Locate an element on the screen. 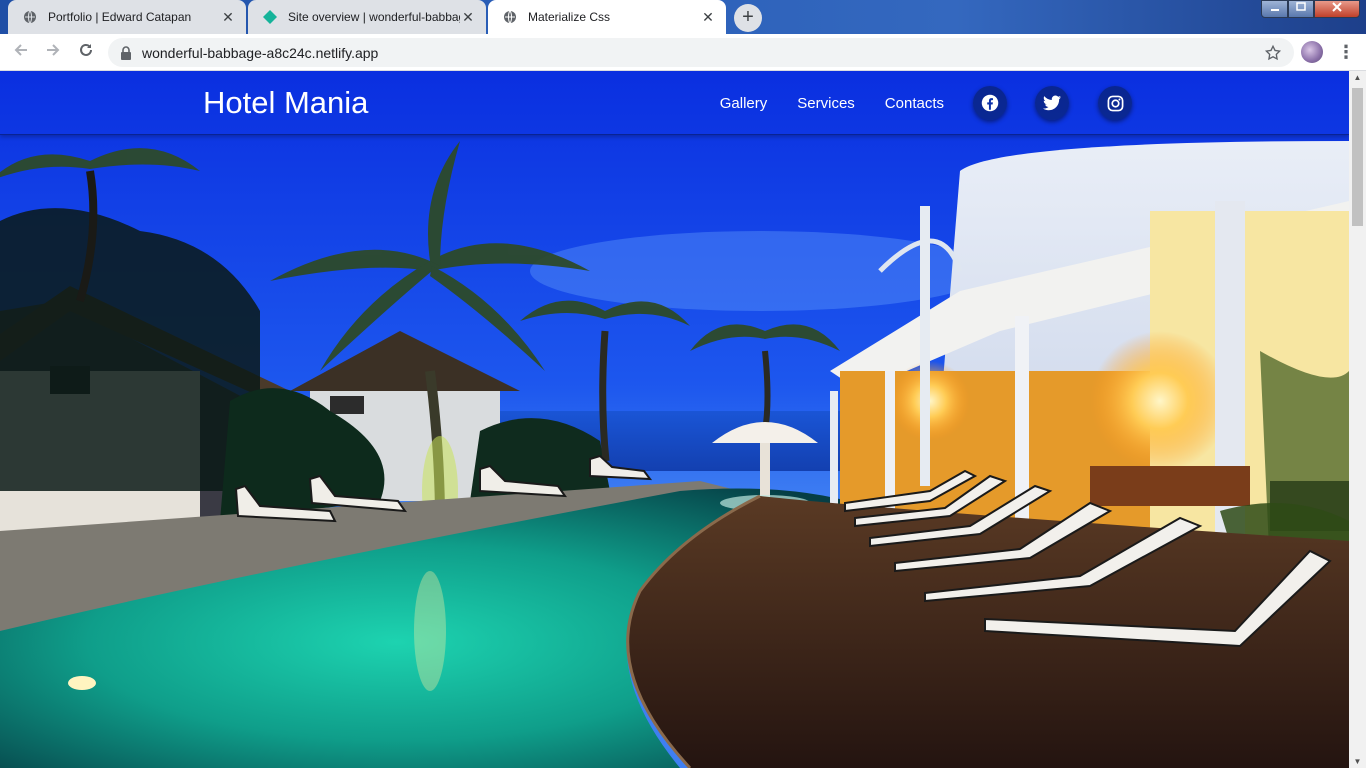 Image resolution: width=1366 pixels, height=768 pixels. tab-netlify: Site overview | wonderful-babbage ✕ is located at coordinates (367, 17).